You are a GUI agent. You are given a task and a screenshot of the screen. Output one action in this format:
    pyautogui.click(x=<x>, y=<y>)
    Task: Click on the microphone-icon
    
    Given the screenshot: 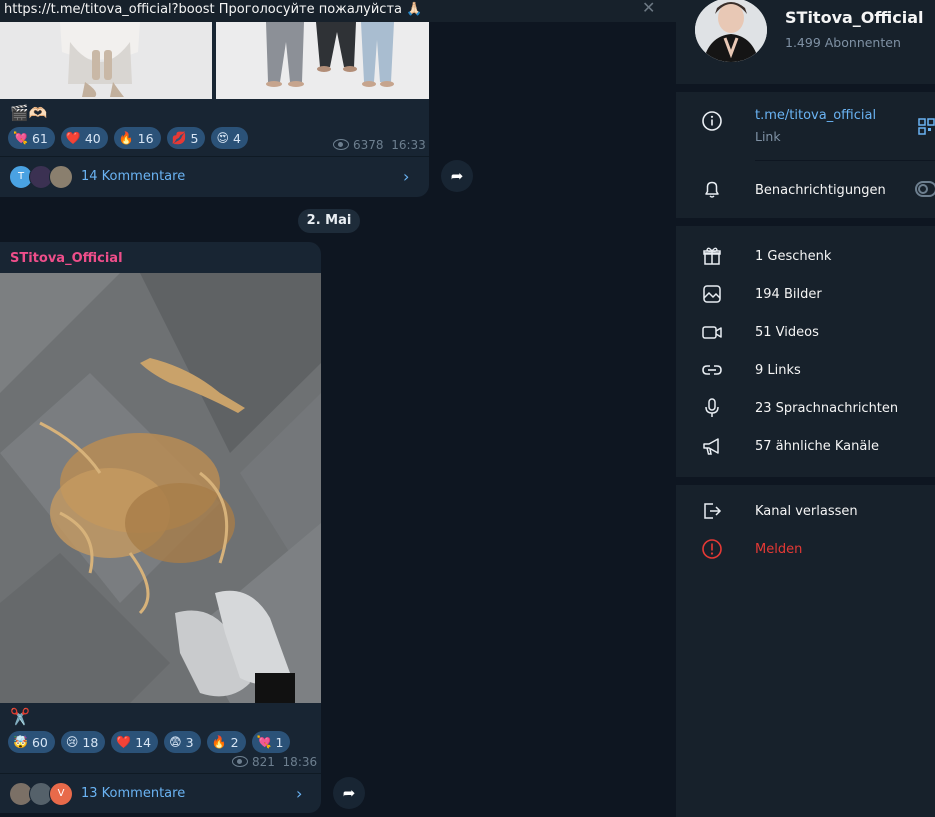 What is the action you would take?
    pyautogui.click(x=712, y=408)
    